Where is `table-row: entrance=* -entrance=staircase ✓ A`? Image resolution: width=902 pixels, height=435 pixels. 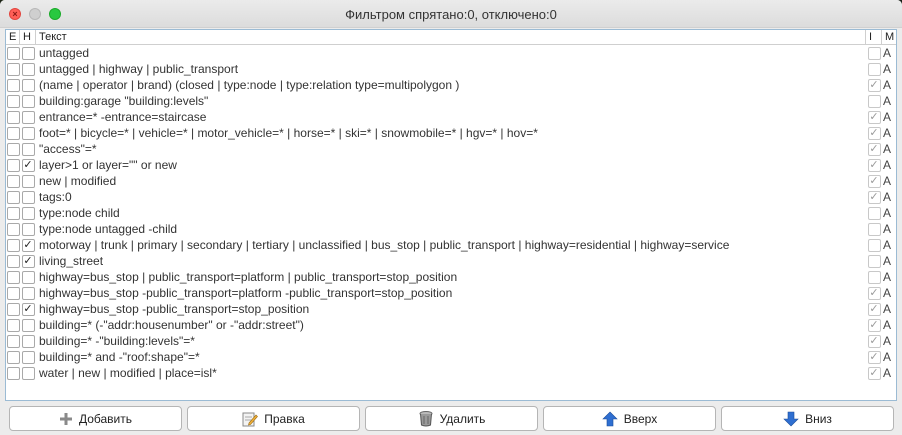
table-row: entrance=* -entrance=staircase ✓ A is located at coordinates (451, 117).